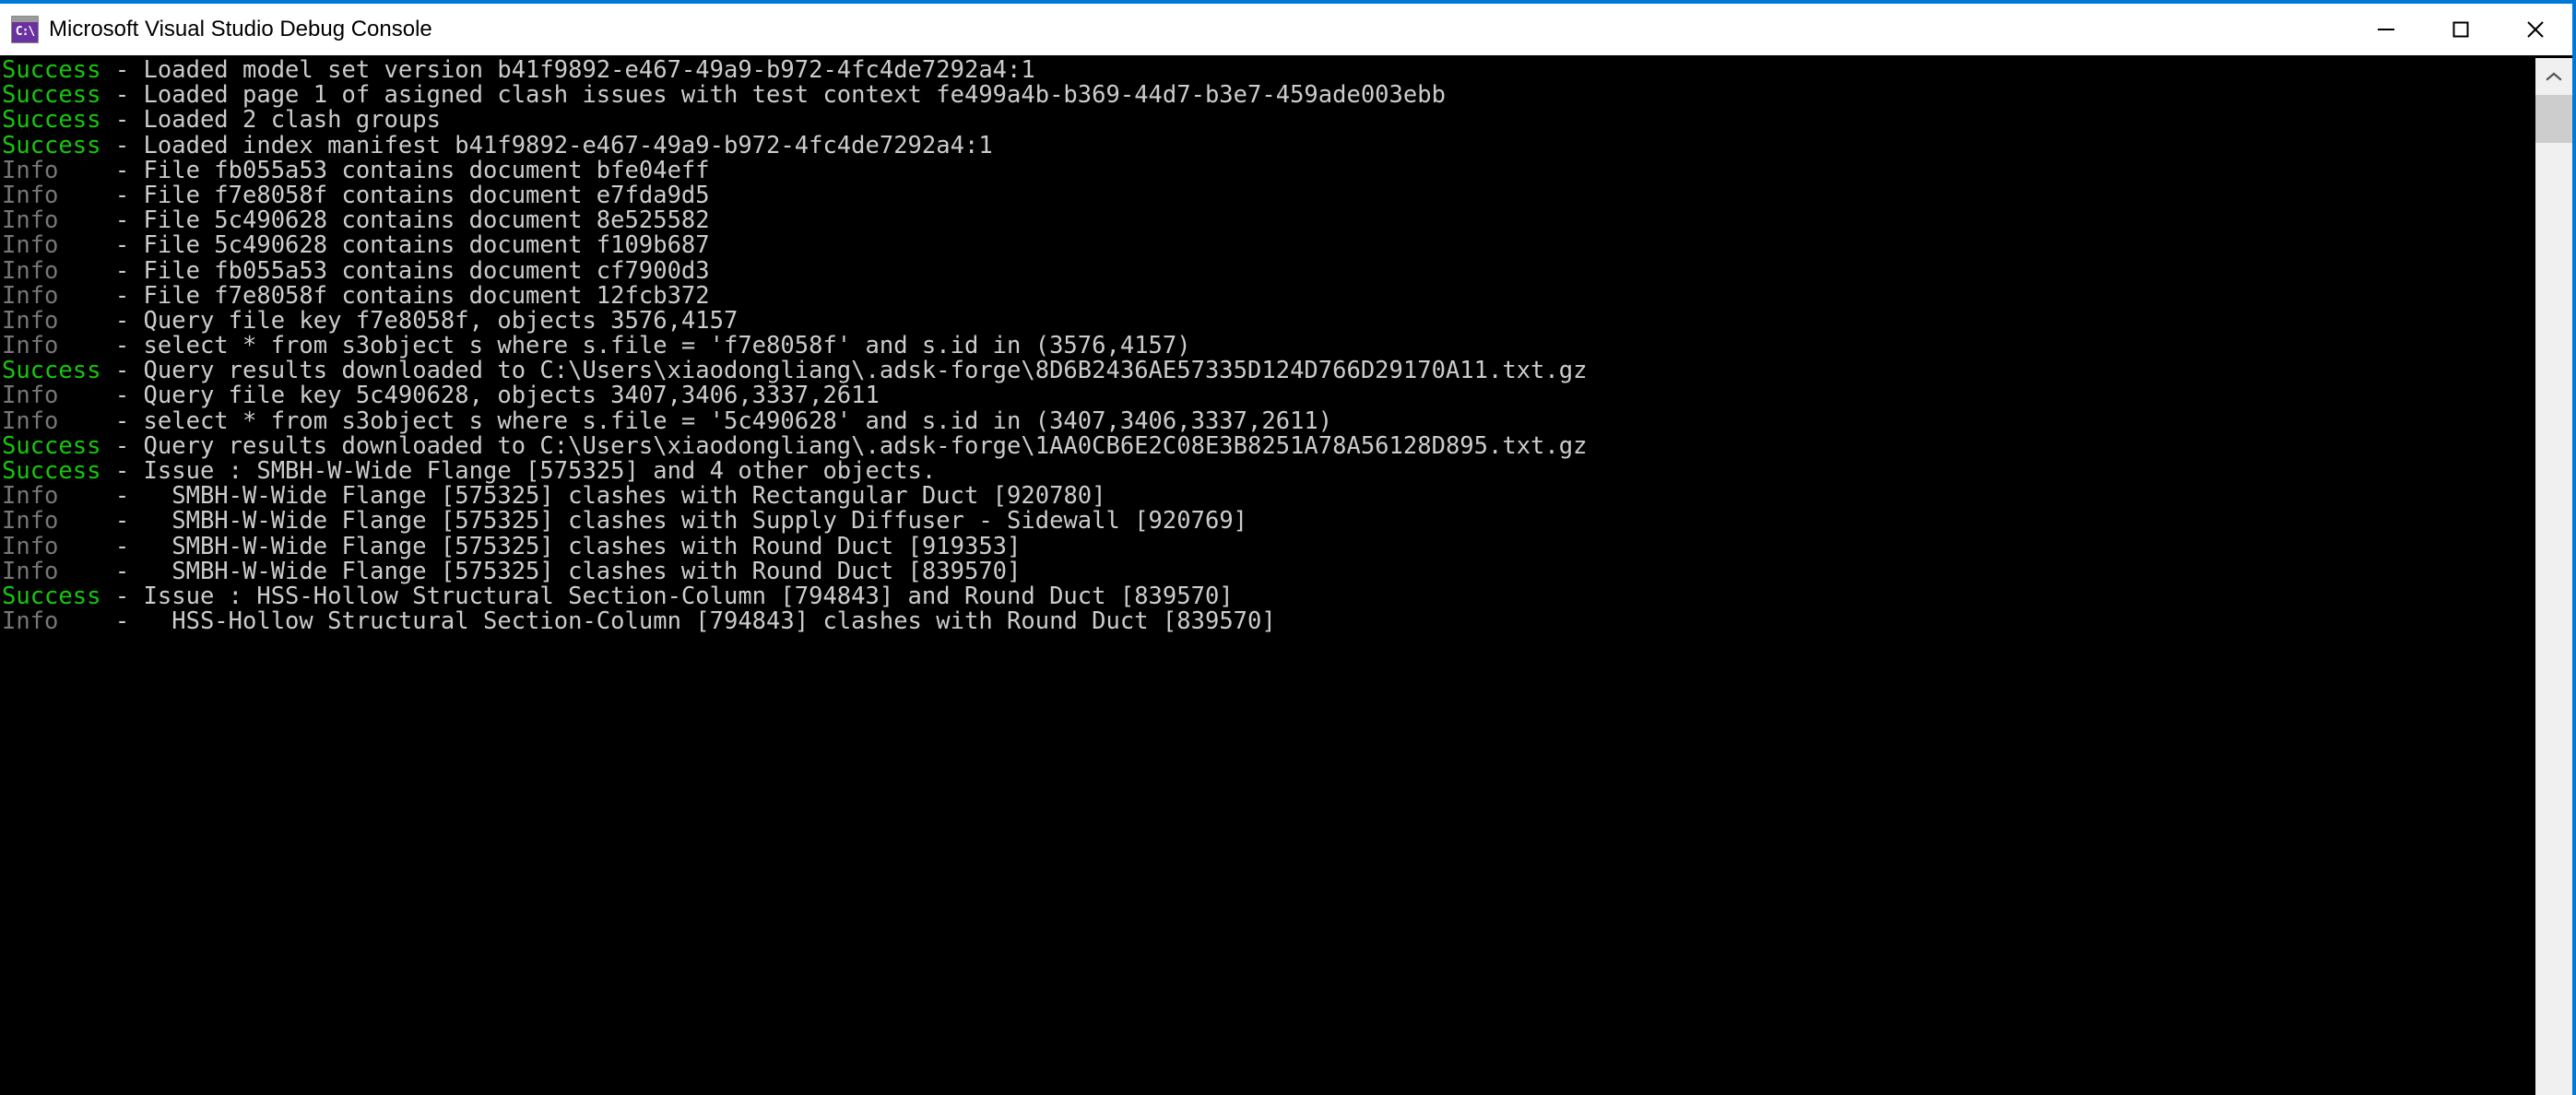 This screenshot has width=2576, height=1095. I want to click on minimize-button, so click(2385, 29).